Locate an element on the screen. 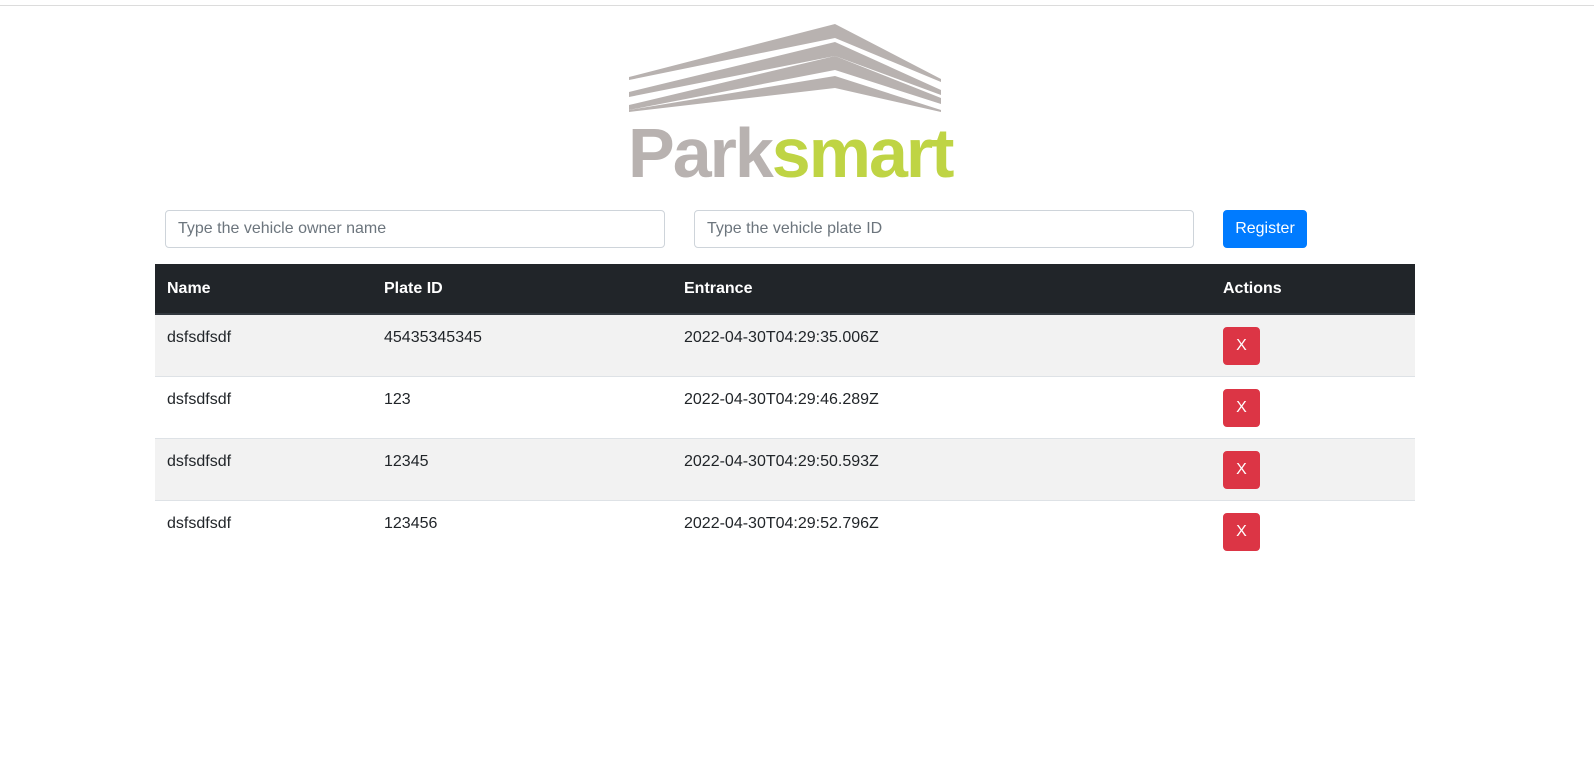  table-header: Name Plate ID Entrance Actions is located at coordinates (785, 289).